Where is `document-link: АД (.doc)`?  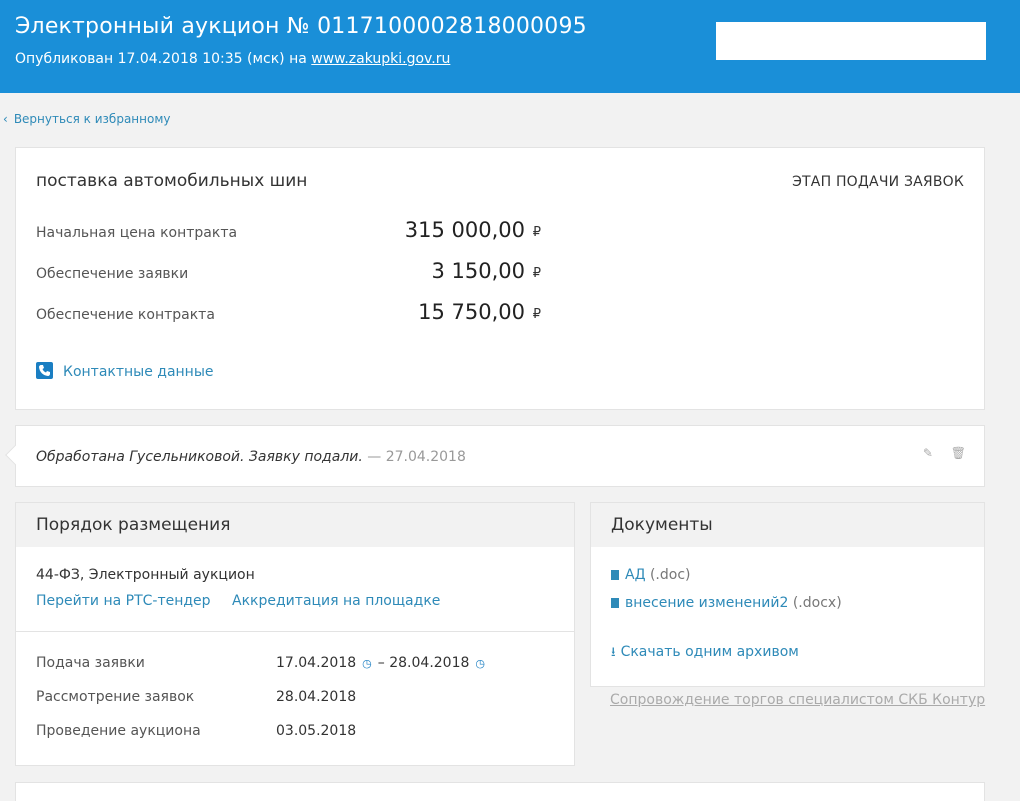 document-link: АД (.doc) is located at coordinates (651, 575).